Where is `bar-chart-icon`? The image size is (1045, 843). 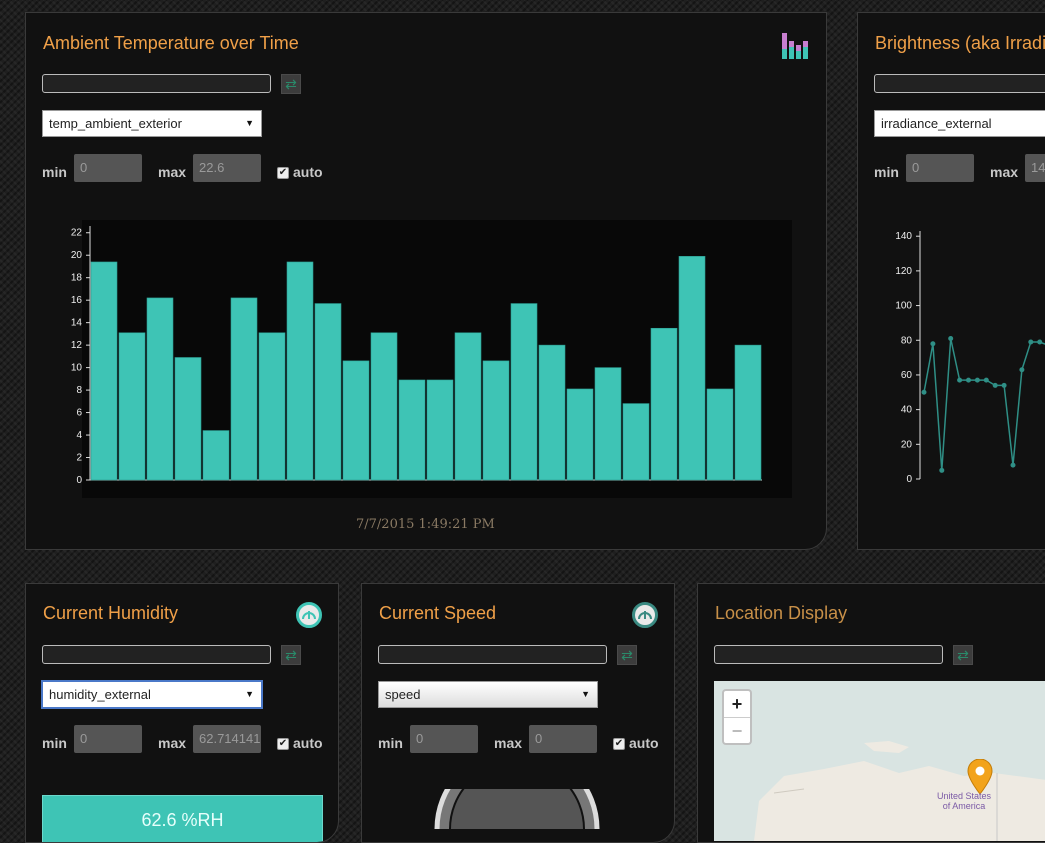 bar-chart-icon is located at coordinates (795, 46).